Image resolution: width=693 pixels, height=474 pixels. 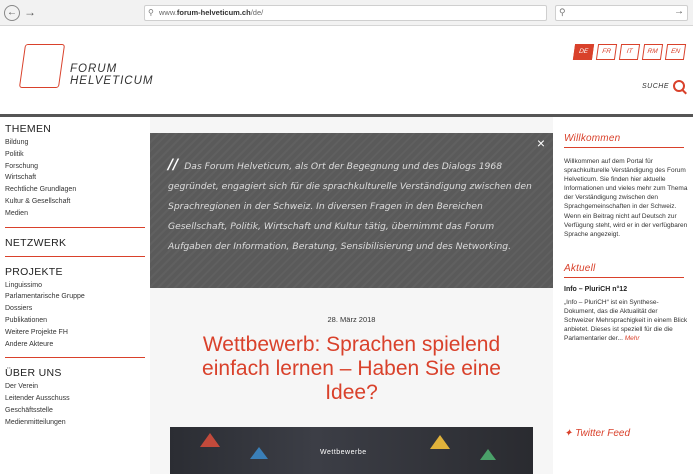 I want to click on article-image: Wettbewerbe, so click(x=351, y=450).